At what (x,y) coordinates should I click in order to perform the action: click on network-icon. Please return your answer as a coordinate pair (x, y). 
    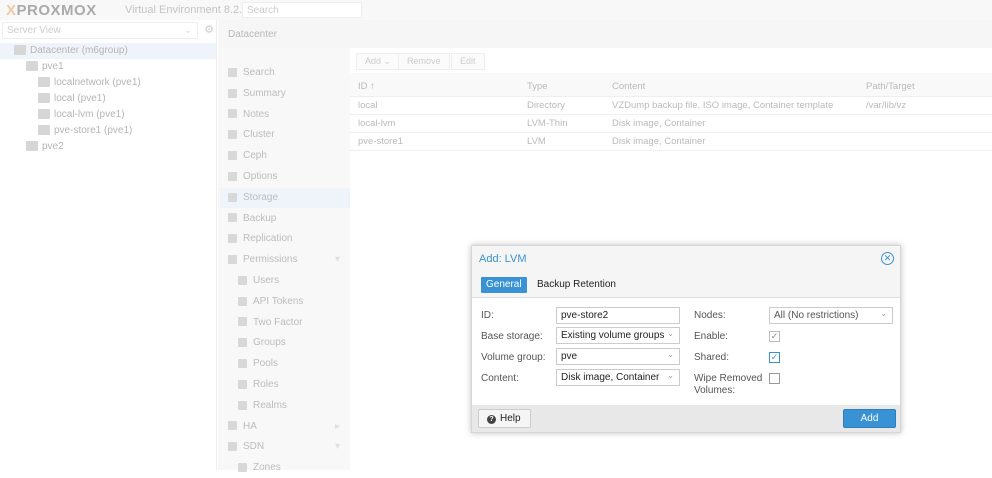
    Looking at the image, I should click on (44, 82).